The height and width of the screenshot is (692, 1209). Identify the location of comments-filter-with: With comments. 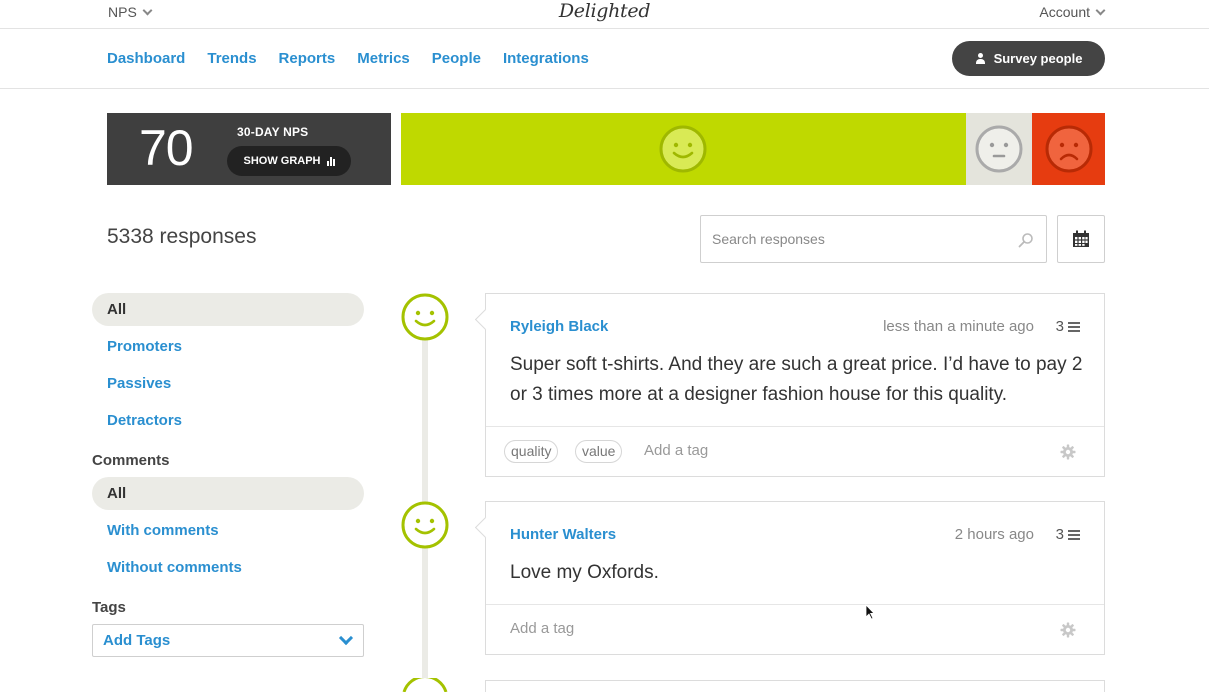
(228, 530).